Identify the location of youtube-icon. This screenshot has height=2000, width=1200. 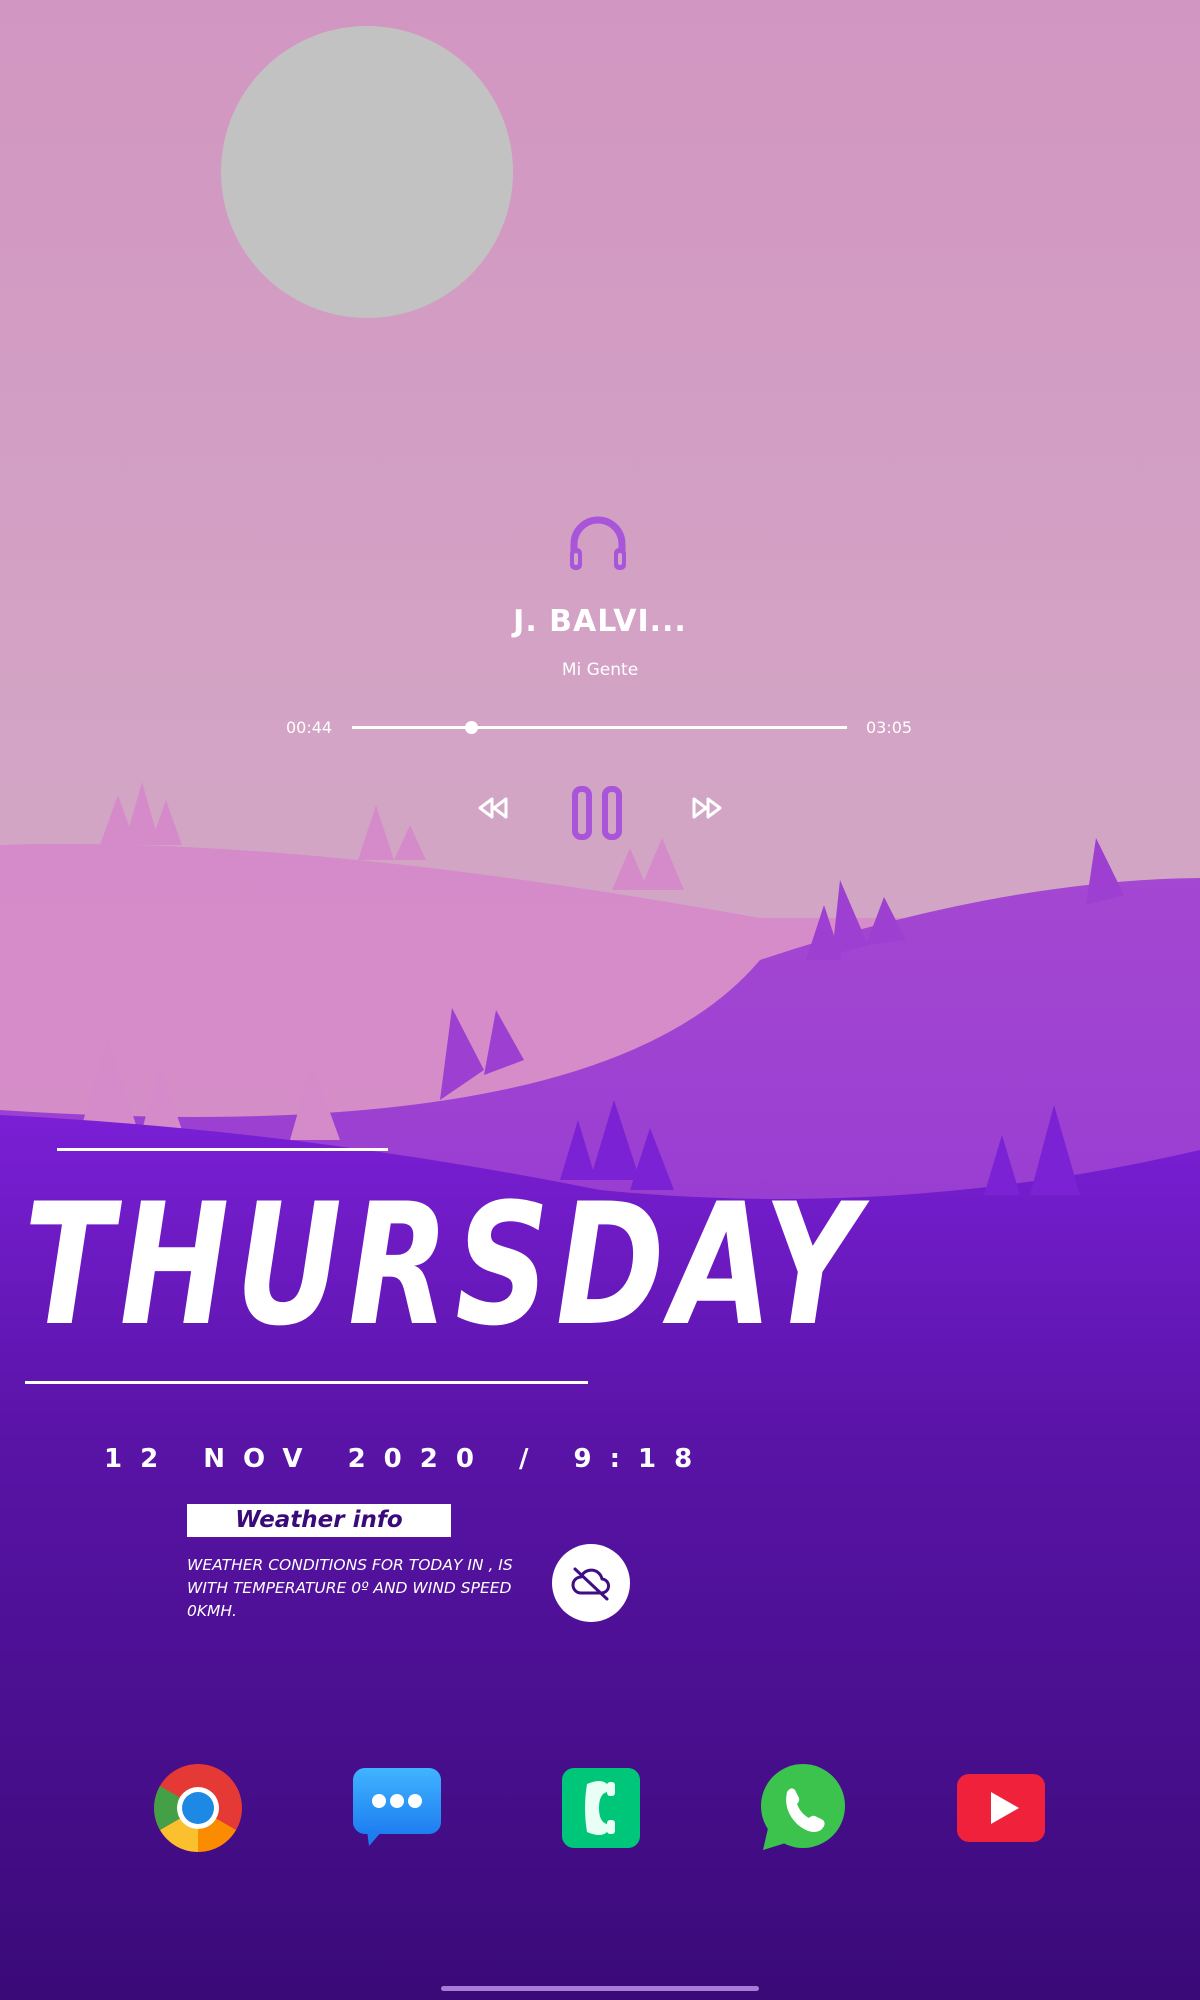
(1001, 1808).